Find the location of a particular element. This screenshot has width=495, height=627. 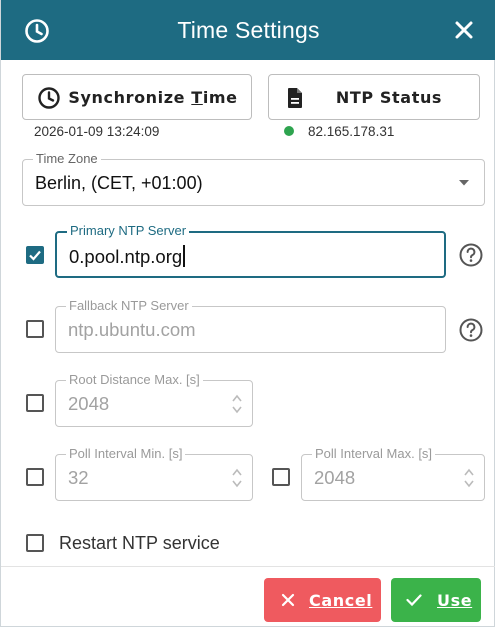

primary-ntp-value-wrap: 0.pool.ntp.org is located at coordinates (127, 256).